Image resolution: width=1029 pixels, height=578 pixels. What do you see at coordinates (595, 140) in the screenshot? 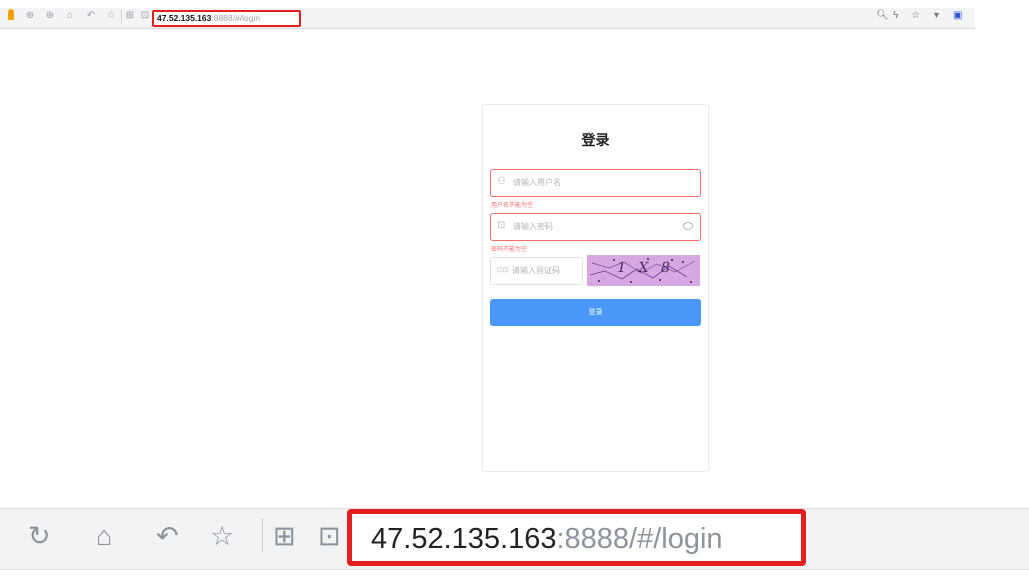
I see `login-title: 登录` at bounding box center [595, 140].